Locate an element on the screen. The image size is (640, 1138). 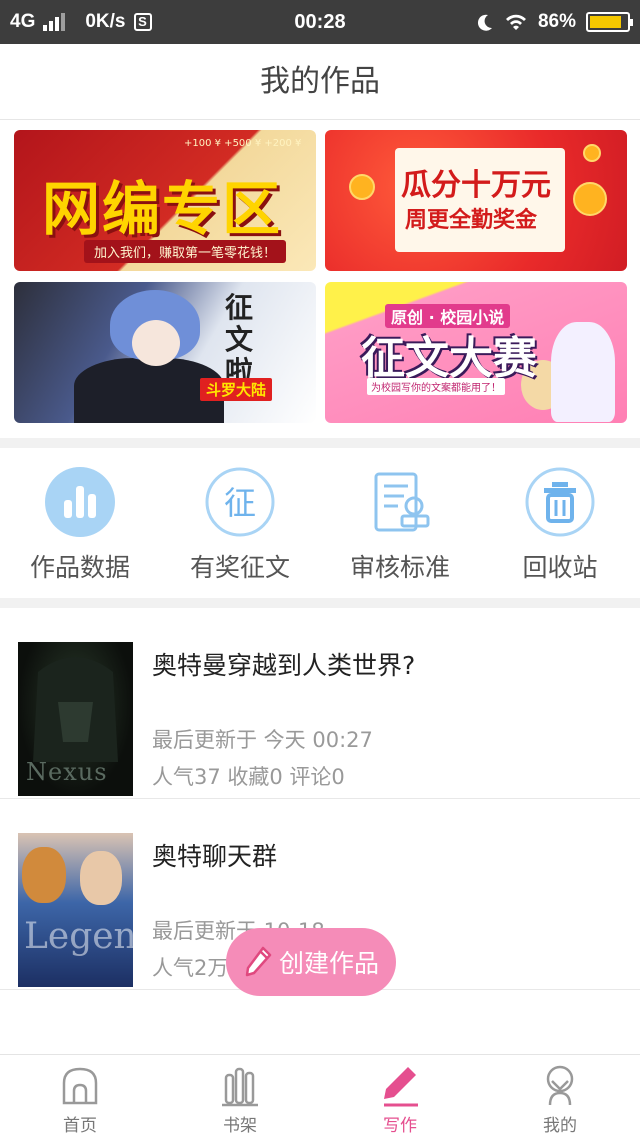
work-stats: 人气37 收藏0 评论0 is located at coordinates (248, 777).